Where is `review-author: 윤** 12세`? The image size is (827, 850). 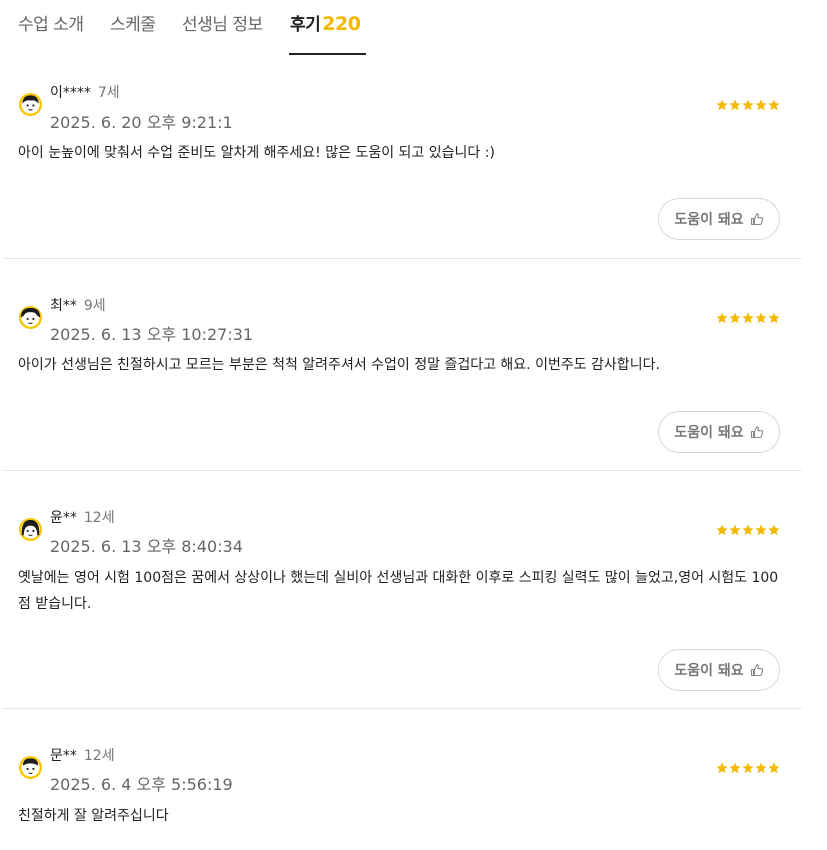 review-author: 윤** 12세 is located at coordinates (82, 517).